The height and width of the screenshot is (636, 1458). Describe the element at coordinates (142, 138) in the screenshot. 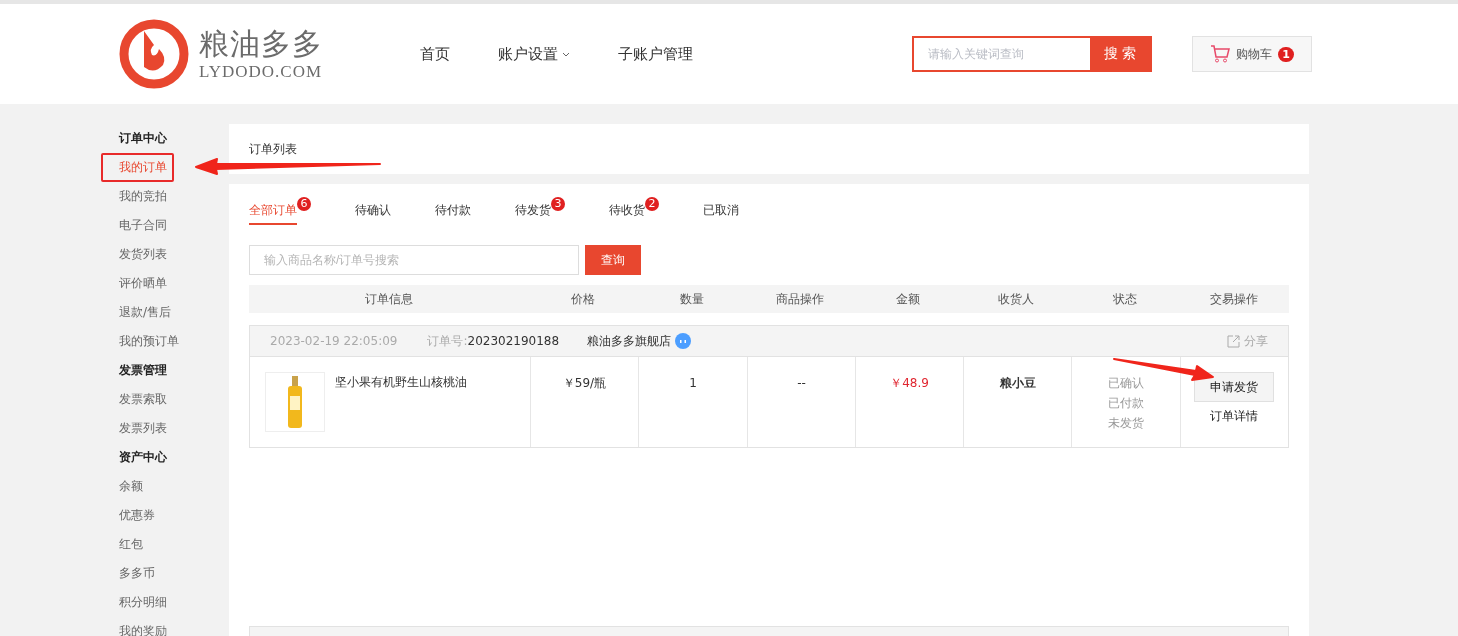

I see `sidebar-heading: 订单中心` at that location.